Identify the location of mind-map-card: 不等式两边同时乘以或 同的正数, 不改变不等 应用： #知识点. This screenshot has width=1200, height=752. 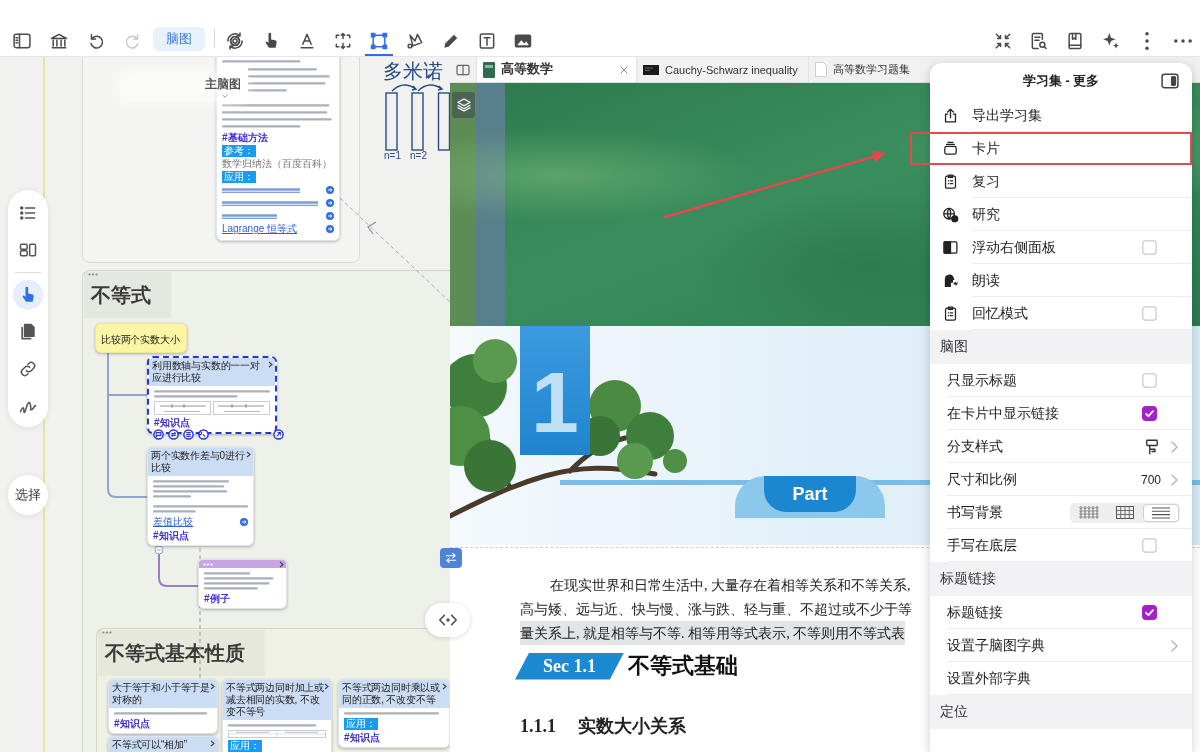
(394, 713).